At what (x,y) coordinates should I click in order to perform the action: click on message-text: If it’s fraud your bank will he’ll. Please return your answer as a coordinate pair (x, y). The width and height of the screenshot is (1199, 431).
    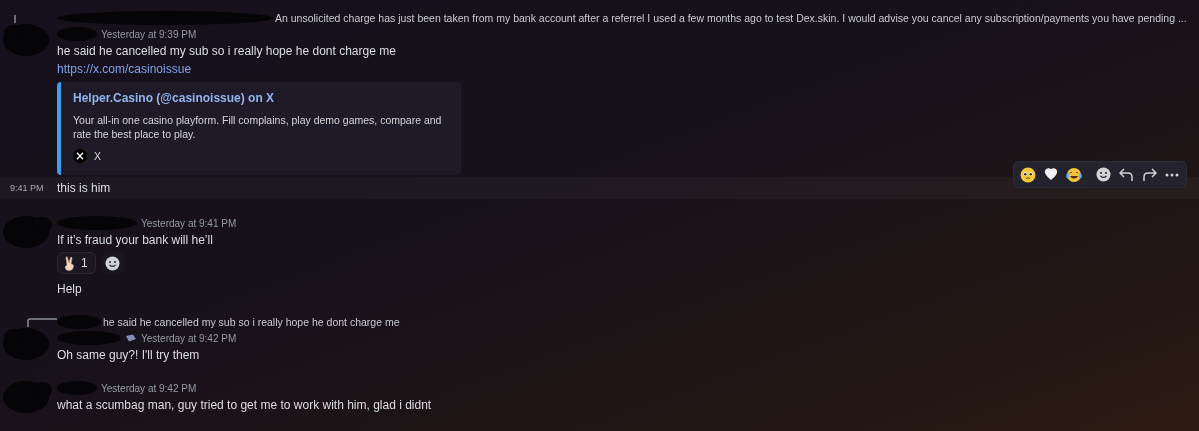
    Looking at the image, I should click on (135, 240).